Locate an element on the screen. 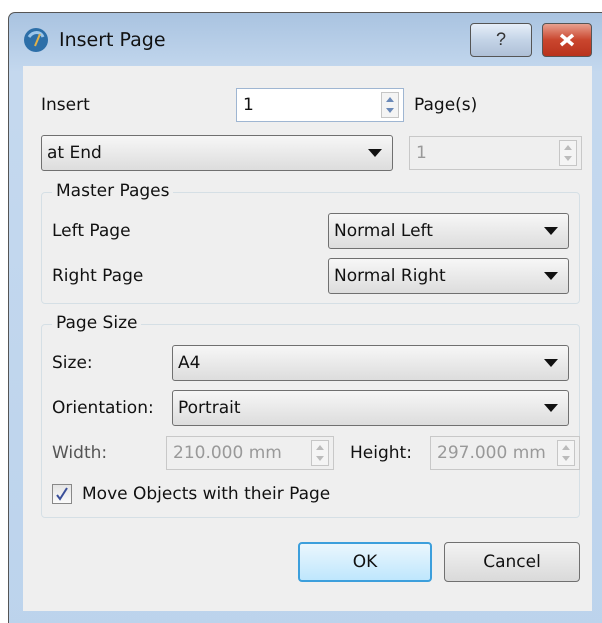  close-button is located at coordinates (567, 39).